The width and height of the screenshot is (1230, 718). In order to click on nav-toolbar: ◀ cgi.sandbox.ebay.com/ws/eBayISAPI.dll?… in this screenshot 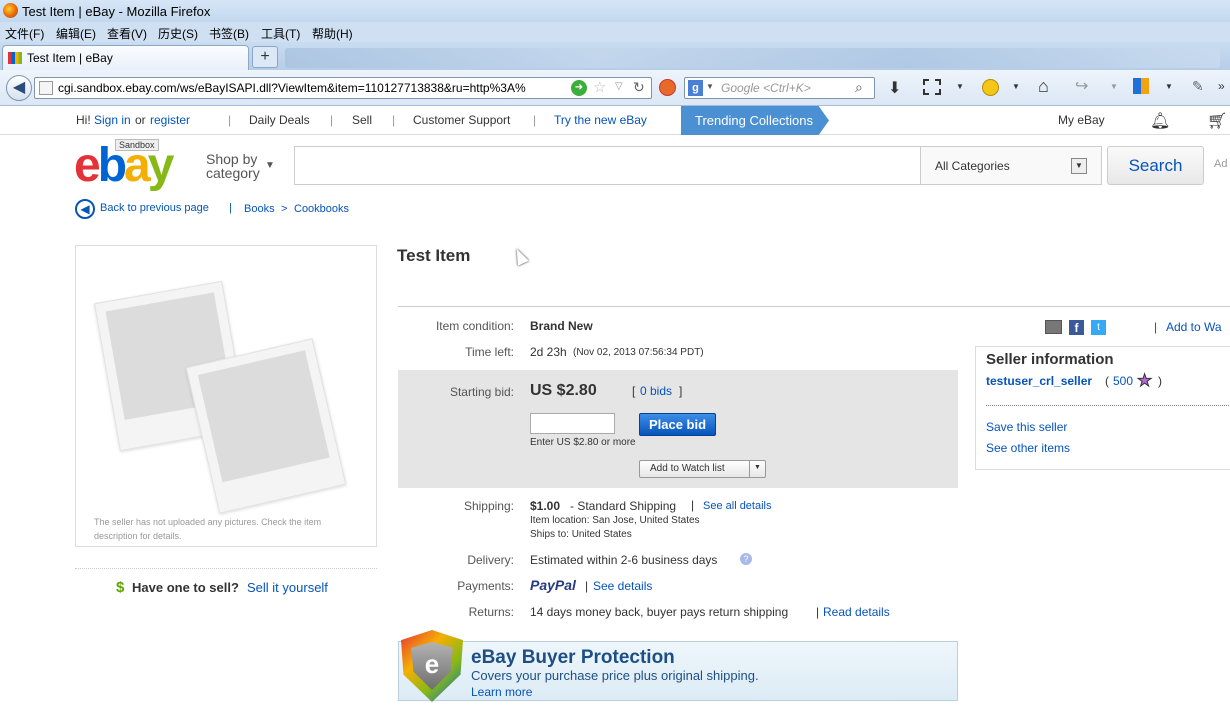, I will do `click(615, 88)`.